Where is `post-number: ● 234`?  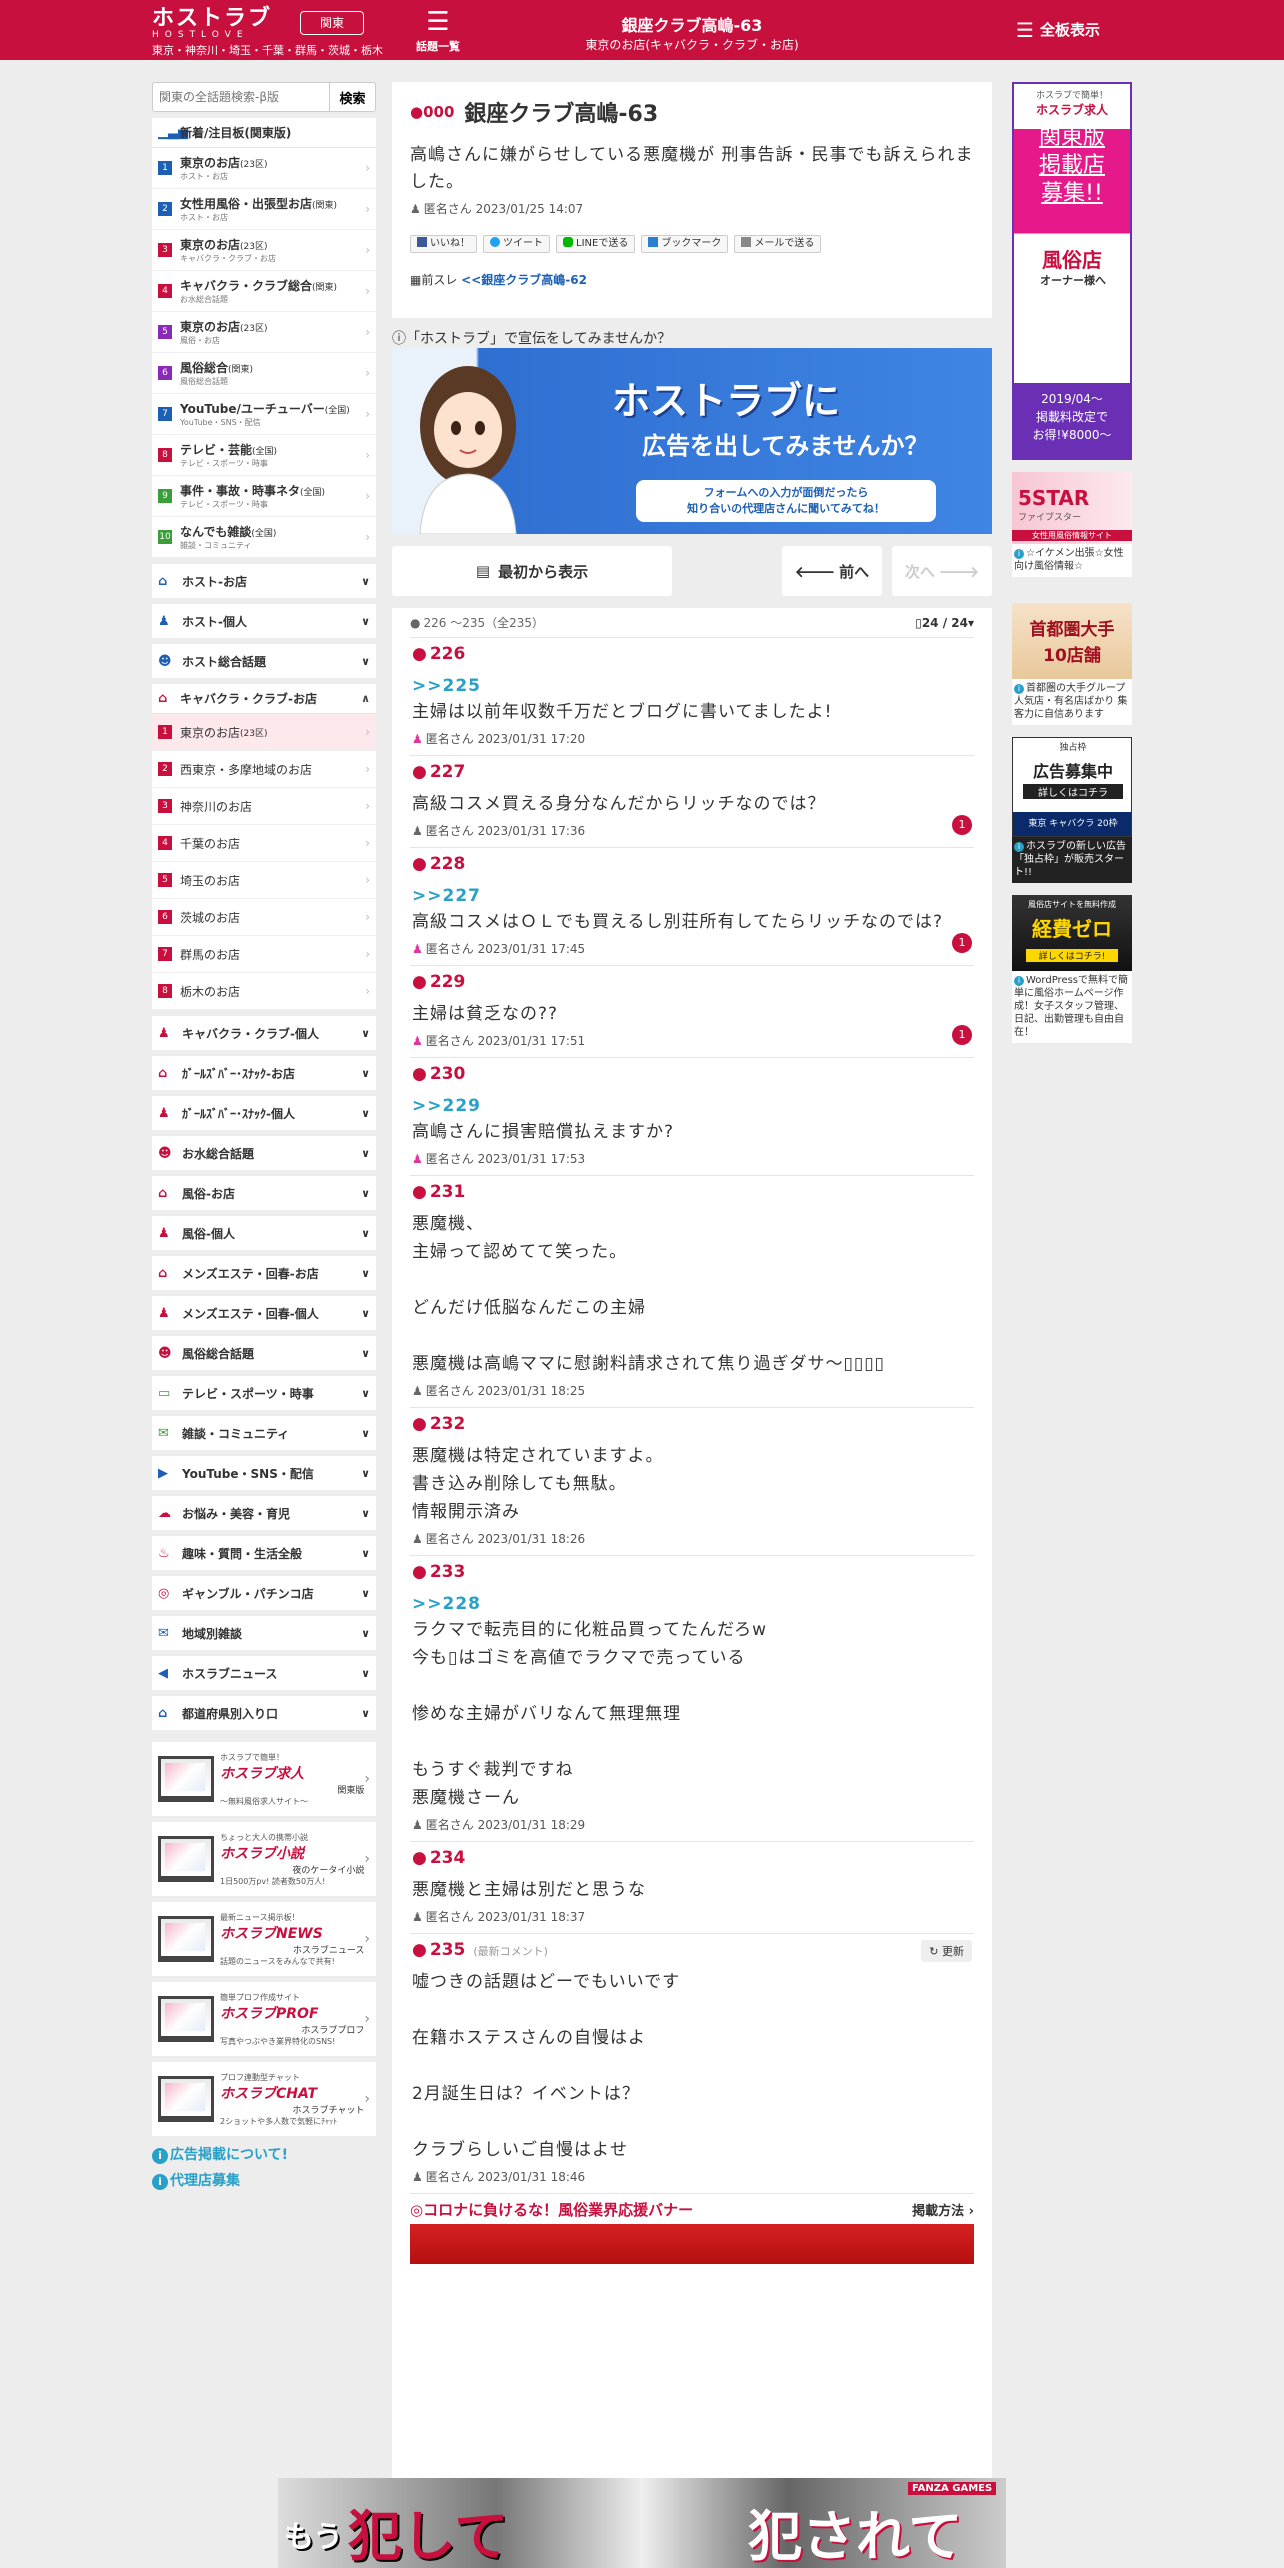 post-number: ● 234 is located at coordinates (692, 1858).